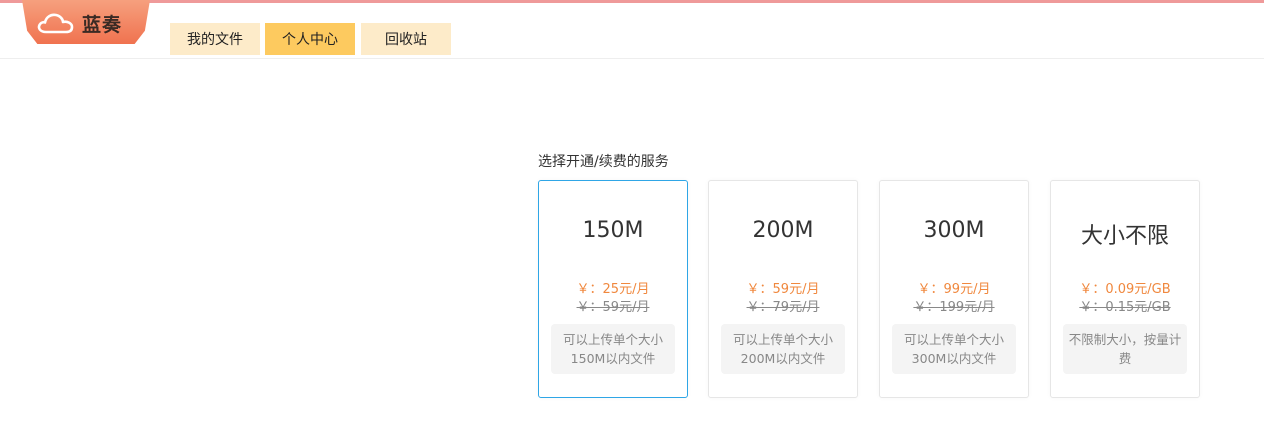 The image size is (1264, 441). Describe the element at coordinates (613, 307) in the screenshot. I see `plan-original-price: ￥：59元/月` at that location.